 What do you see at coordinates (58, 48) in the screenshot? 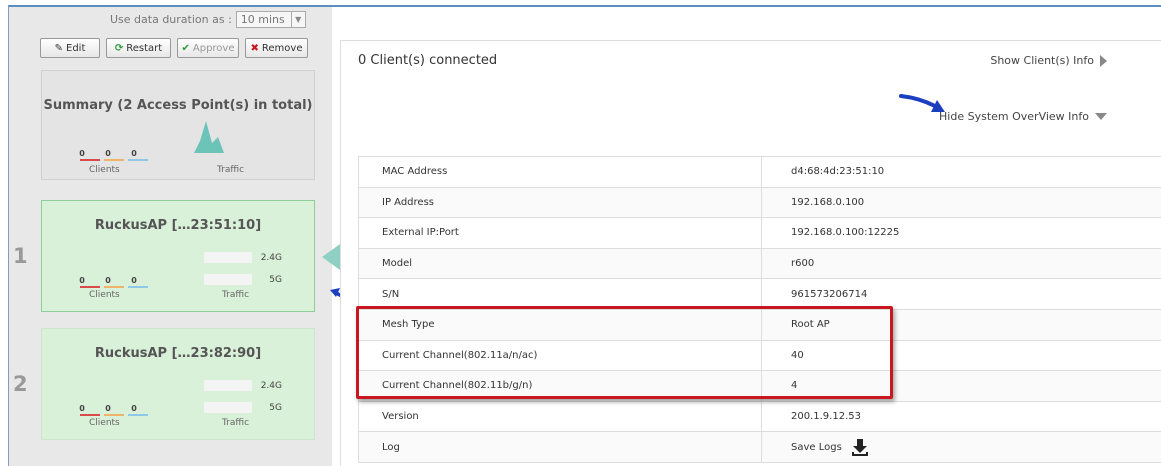
I see `pencil-icon: ✎` at bounding box center [58, 48].